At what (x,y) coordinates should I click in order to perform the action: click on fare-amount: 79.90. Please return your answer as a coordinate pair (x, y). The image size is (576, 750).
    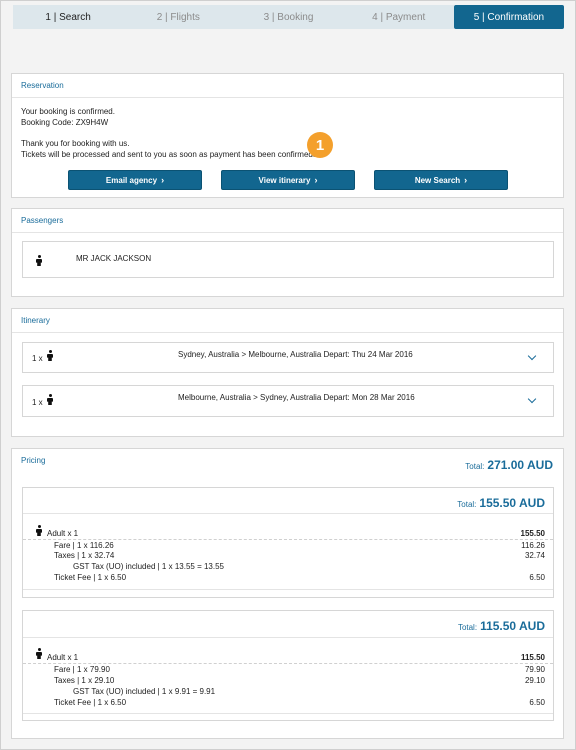
    Looking at the image, I should click on (534, 669).